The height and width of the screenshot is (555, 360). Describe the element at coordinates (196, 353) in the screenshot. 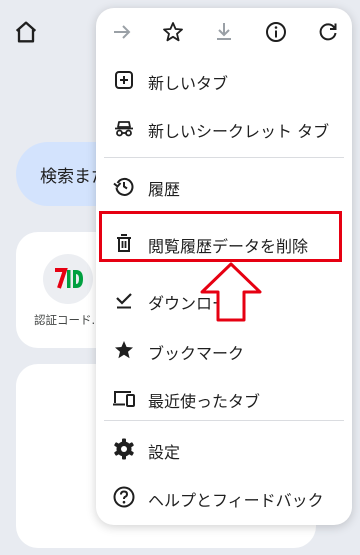

I see `menu-item-label: ブックマーク` at that location.